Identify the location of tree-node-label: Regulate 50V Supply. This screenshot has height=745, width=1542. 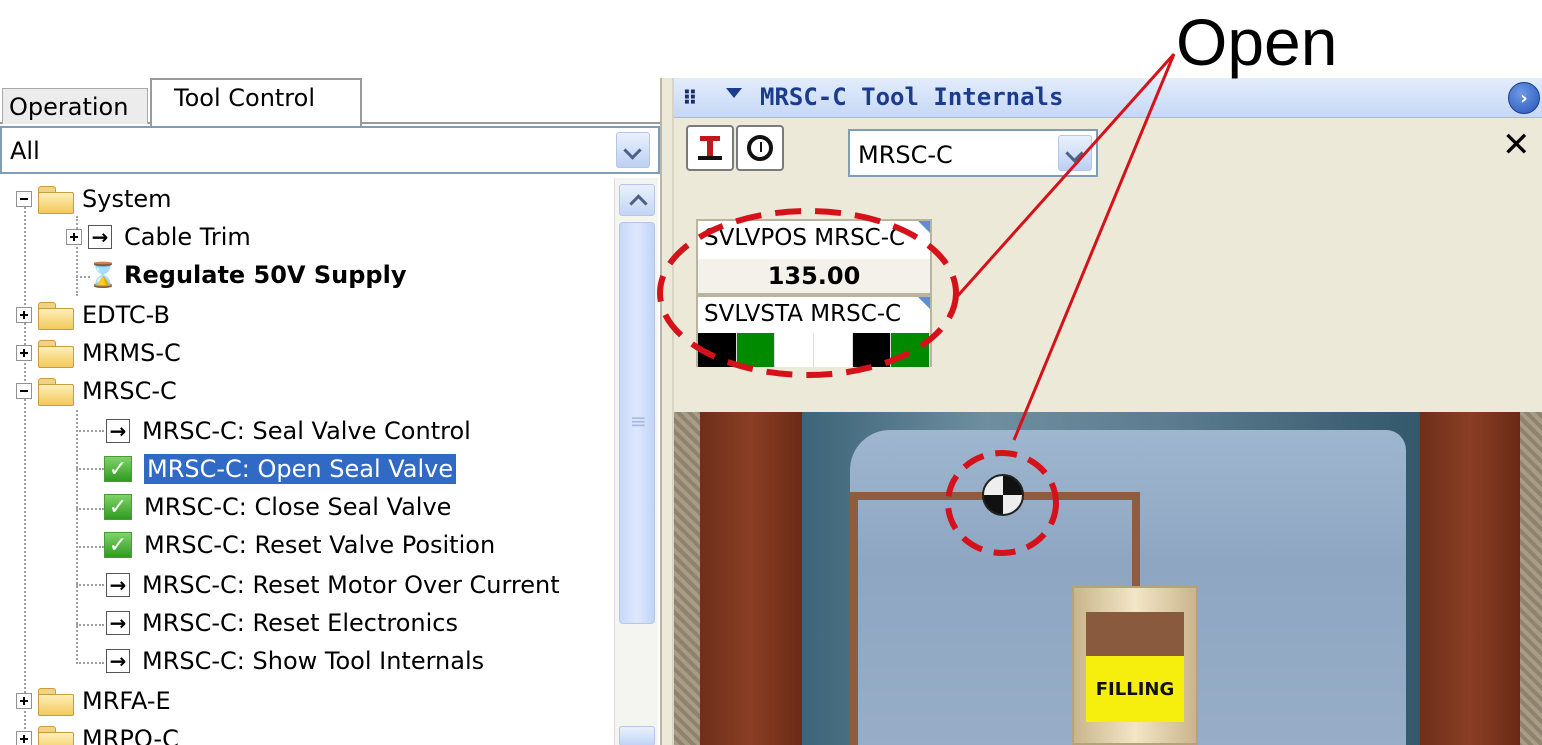
(265, 275).